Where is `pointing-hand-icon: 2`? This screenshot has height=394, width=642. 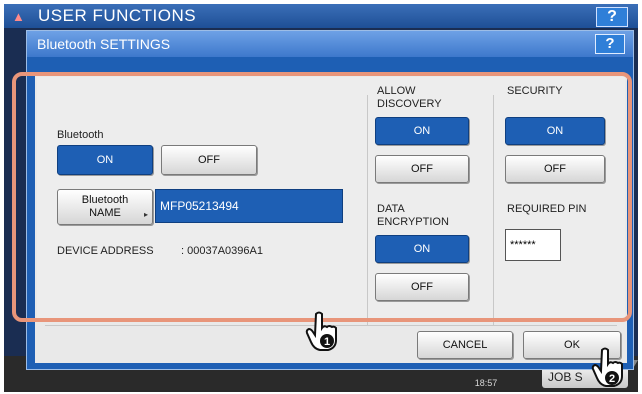 pointing-hand-icon: 2 is located at coordinates (607, 367).